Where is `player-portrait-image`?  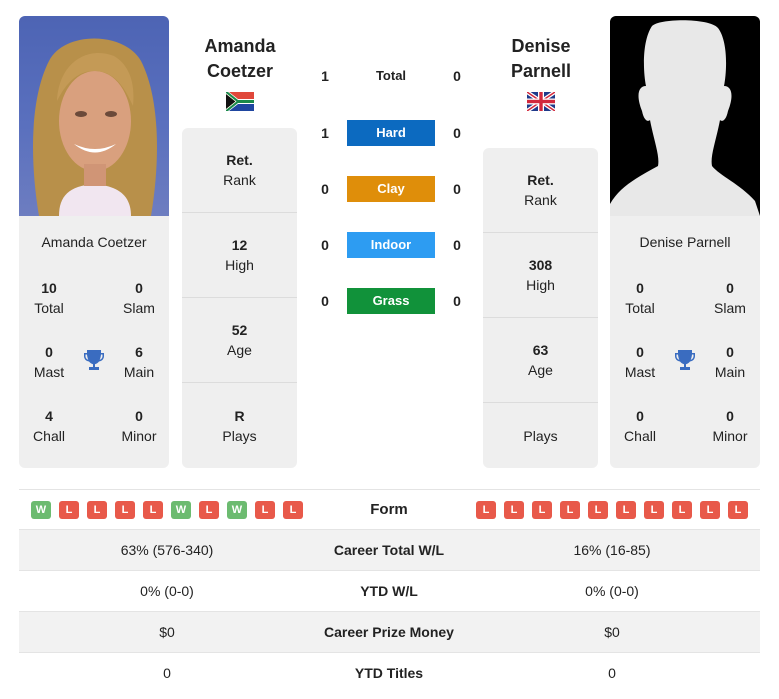 player-portrait-image is located at coordinates (95, 127).